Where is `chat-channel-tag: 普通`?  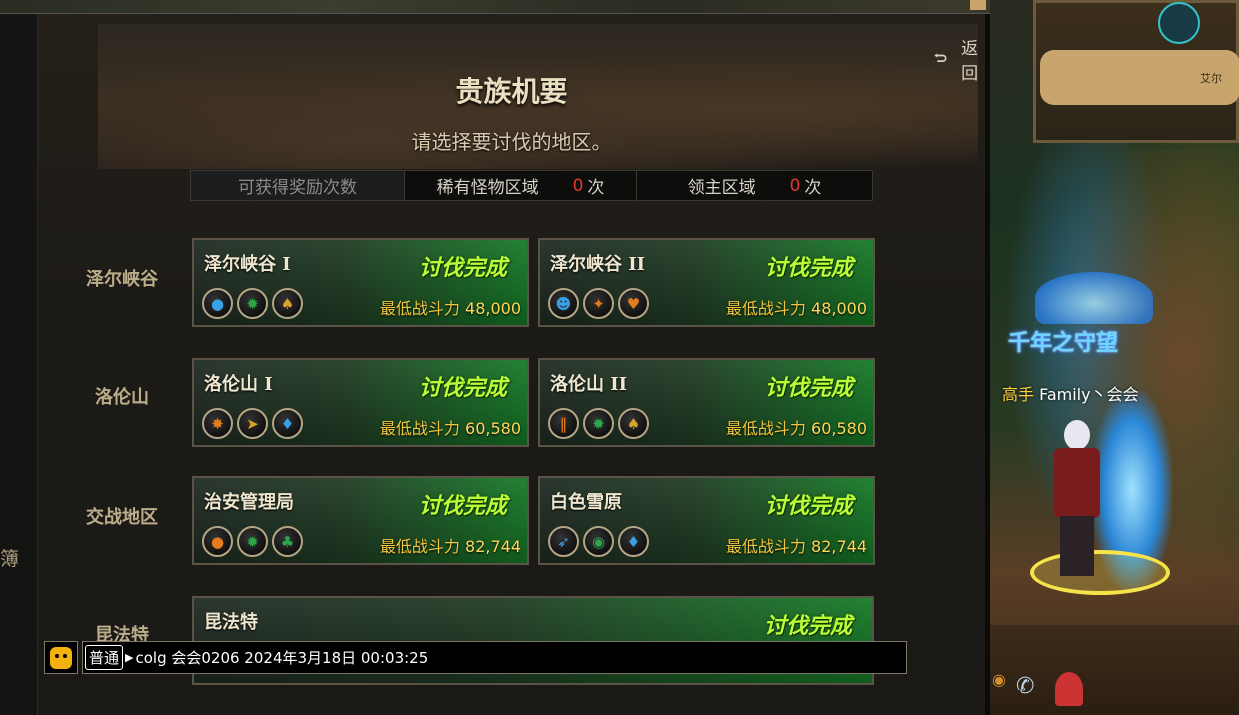 chat-channel-tag: 普通 is located at coordinates (104, 657).